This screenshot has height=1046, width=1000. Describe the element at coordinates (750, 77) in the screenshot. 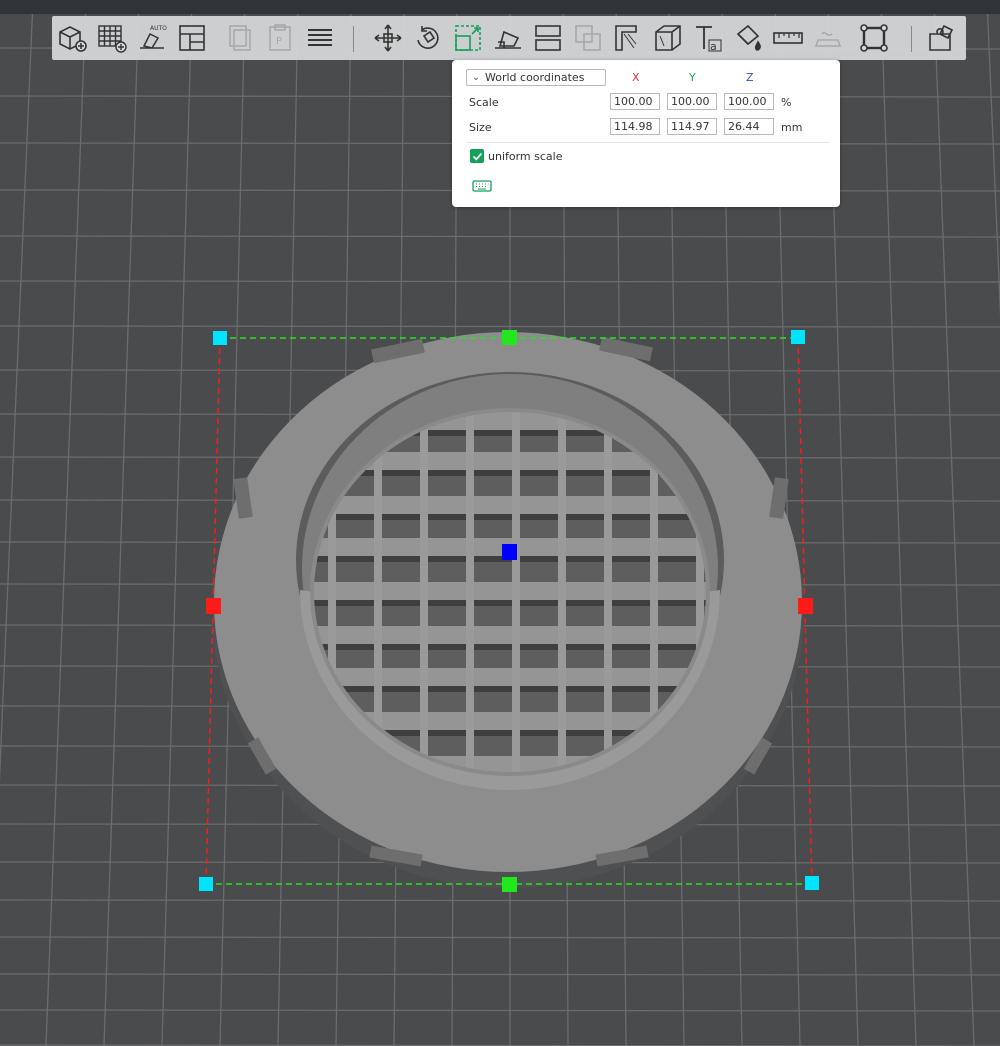

I see `axis-z-label: Z` at that location.